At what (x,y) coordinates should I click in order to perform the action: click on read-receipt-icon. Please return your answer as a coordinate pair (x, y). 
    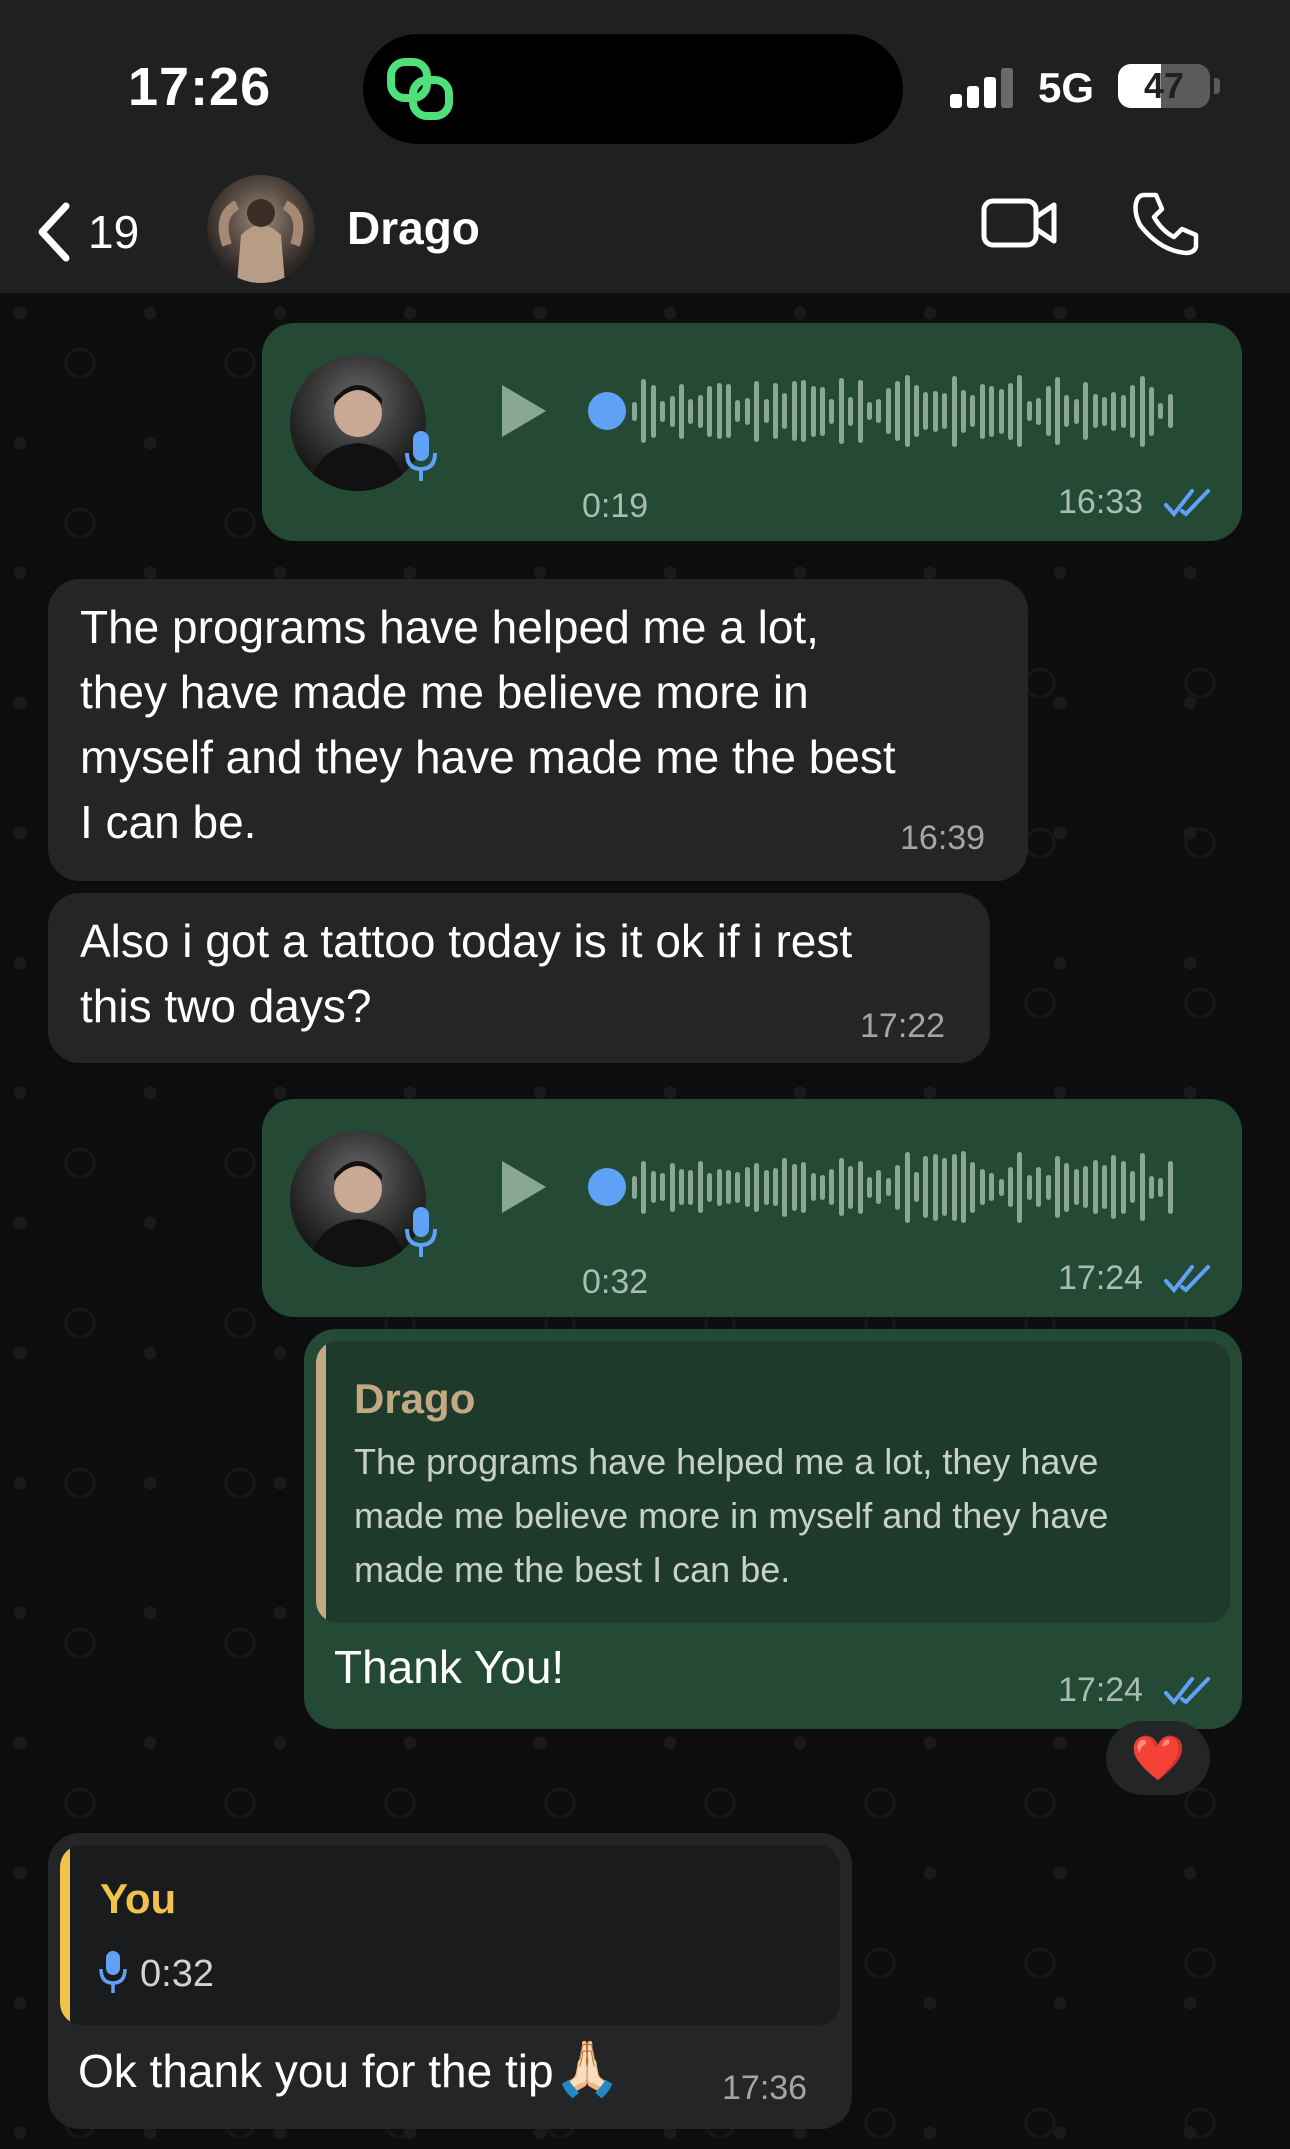
    Looking at the image, I should click on (1187, 1279).